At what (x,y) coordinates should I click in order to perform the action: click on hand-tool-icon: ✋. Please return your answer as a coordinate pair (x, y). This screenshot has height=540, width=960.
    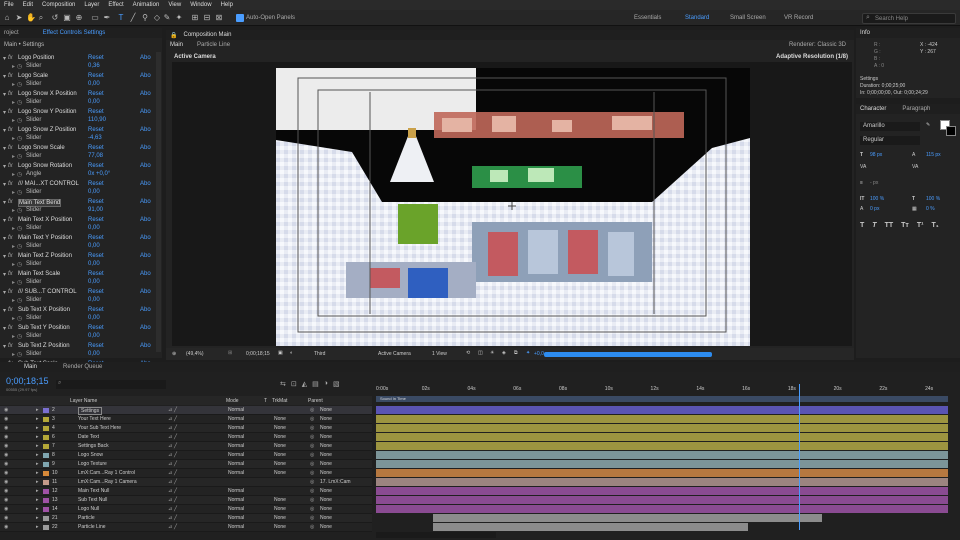
    Looking at the image, I should click on (31, 18).